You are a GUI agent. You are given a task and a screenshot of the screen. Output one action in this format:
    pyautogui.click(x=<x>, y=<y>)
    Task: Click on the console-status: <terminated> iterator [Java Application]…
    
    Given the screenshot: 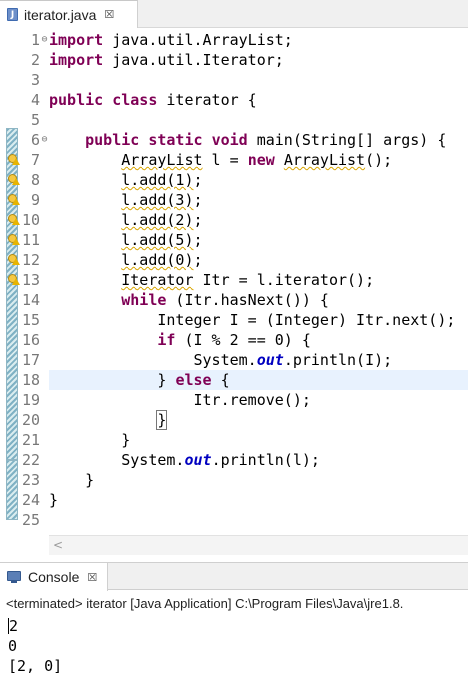 What is the action you would take?
    pyautogui.click(x=205, y=603)
    